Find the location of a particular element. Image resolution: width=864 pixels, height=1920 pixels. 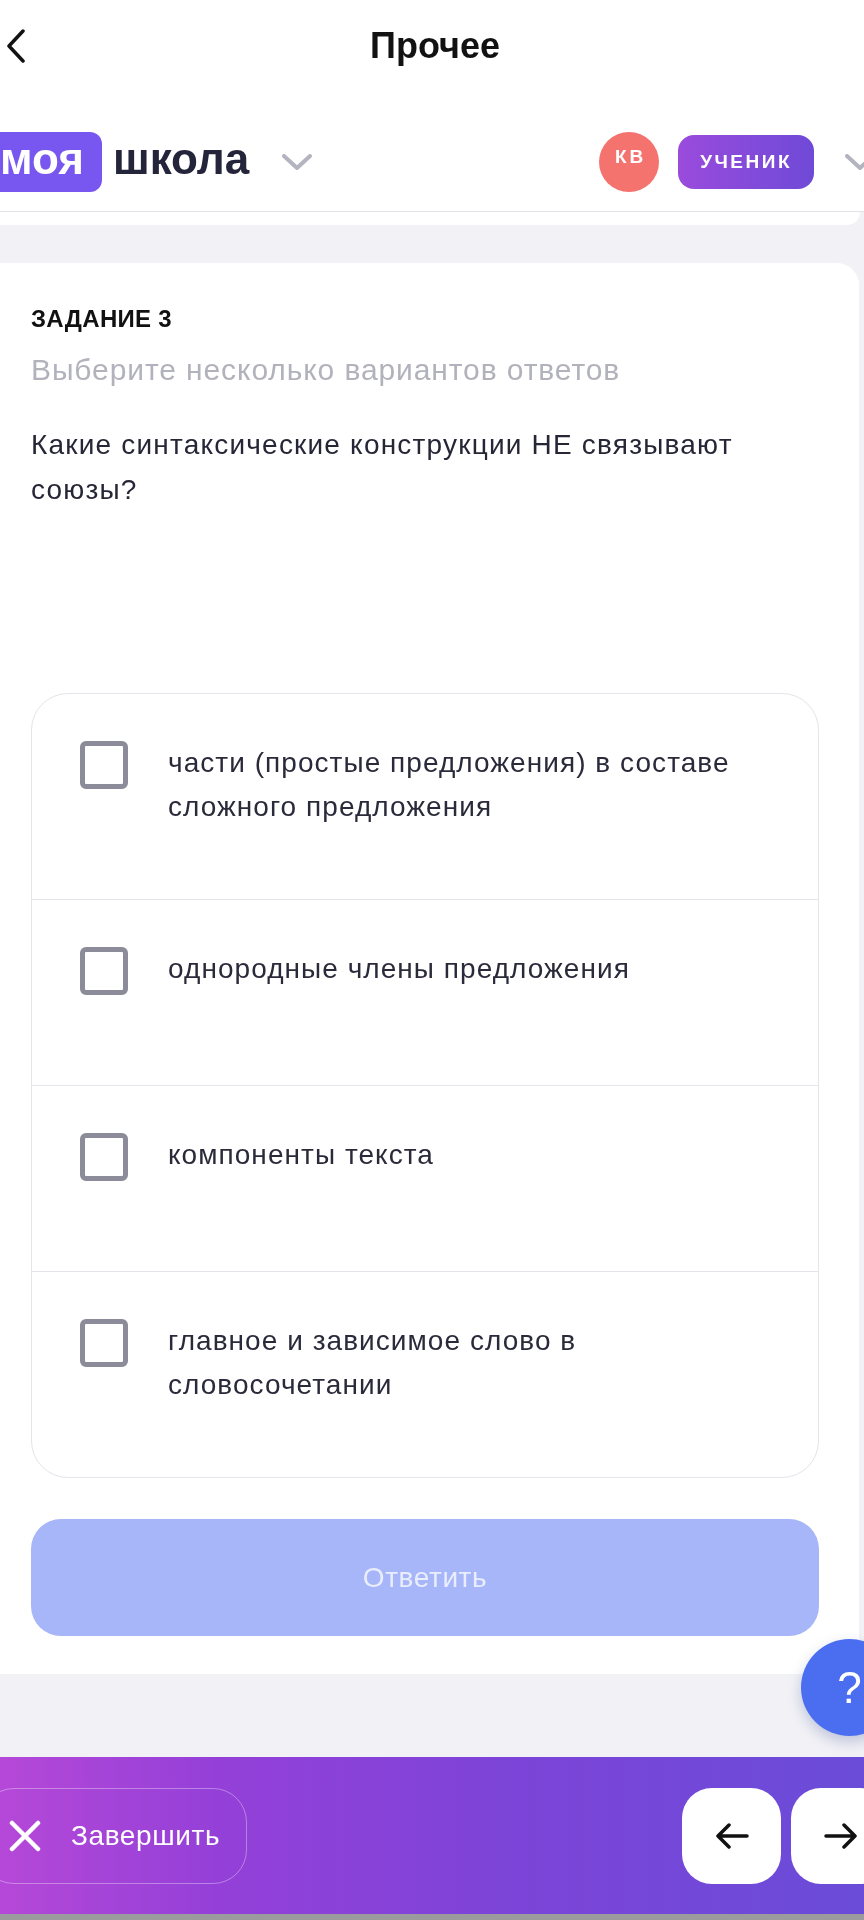

chevron-down-icon is located at coordinates (297, 162).